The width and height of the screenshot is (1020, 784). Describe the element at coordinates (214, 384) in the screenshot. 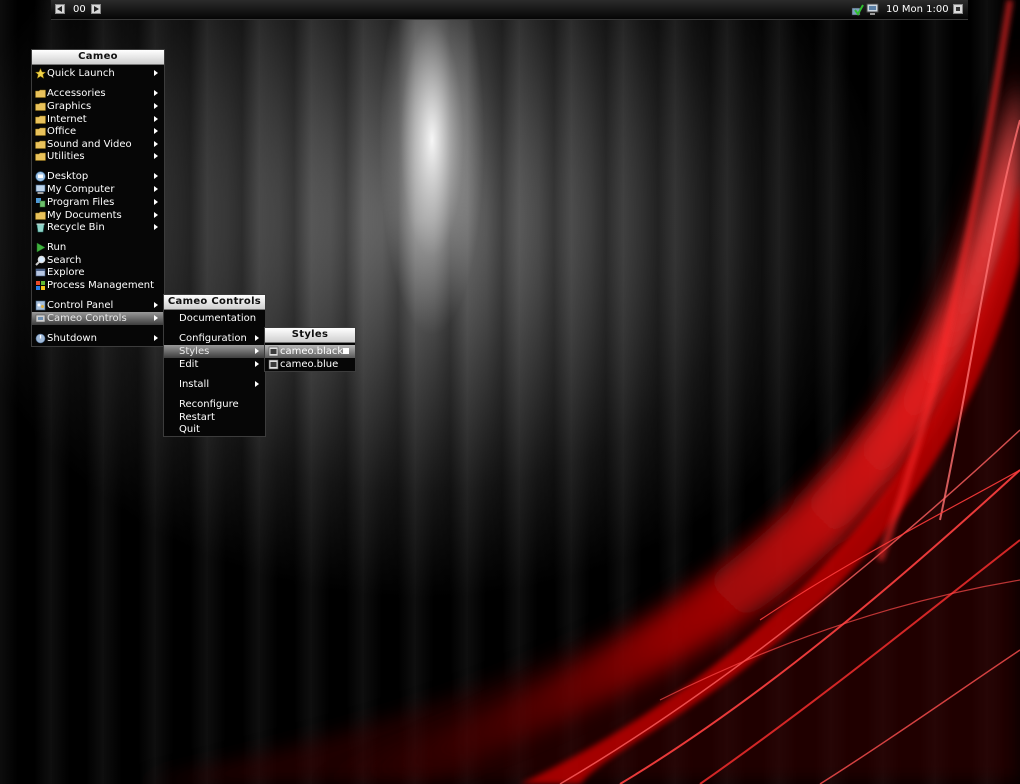

I see `menu-item-install: Install` at that location.